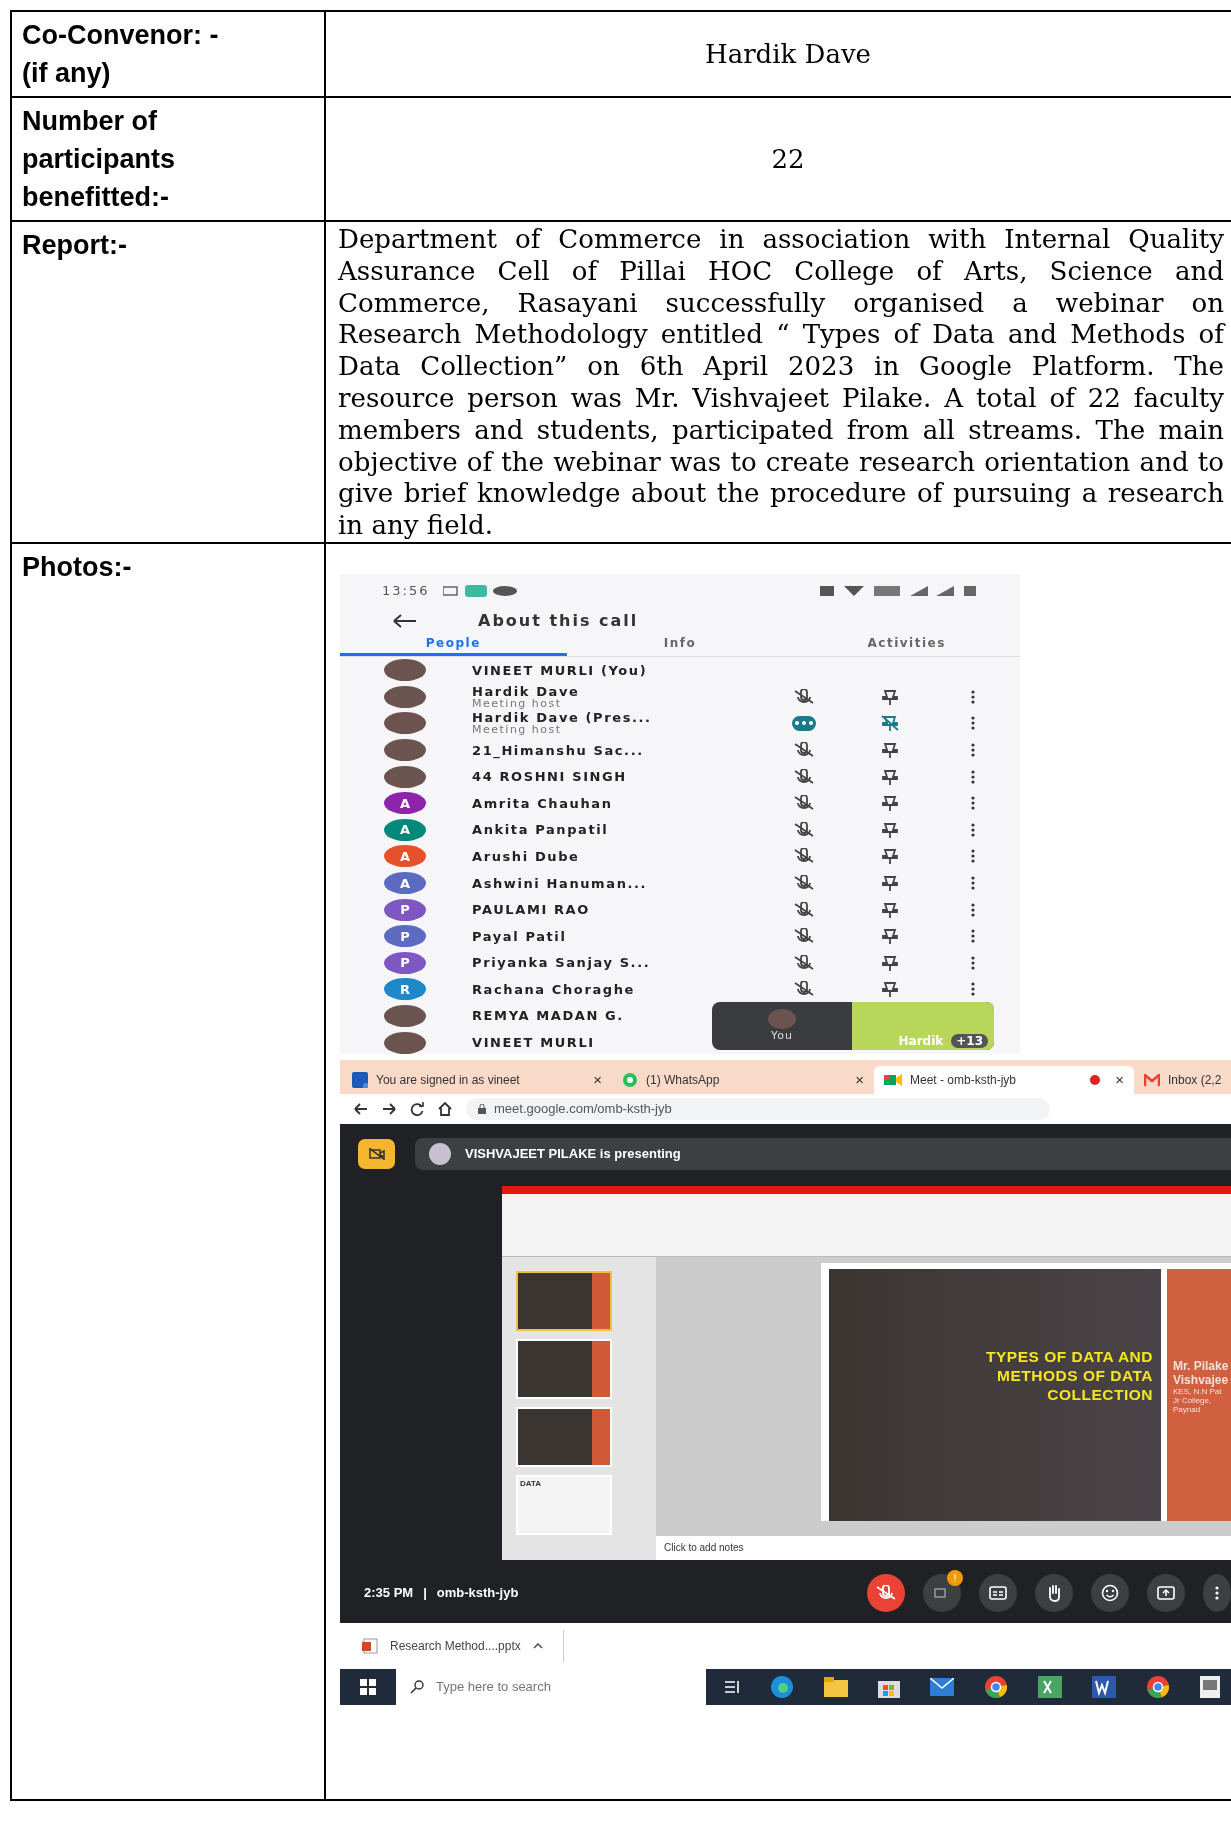 Image resolution: width=1231 pixels, height=1847 pixels. Describe the element at coordinates (943, 1547) in the screenshot. I see `notes-field: Click to add notes` at that location.